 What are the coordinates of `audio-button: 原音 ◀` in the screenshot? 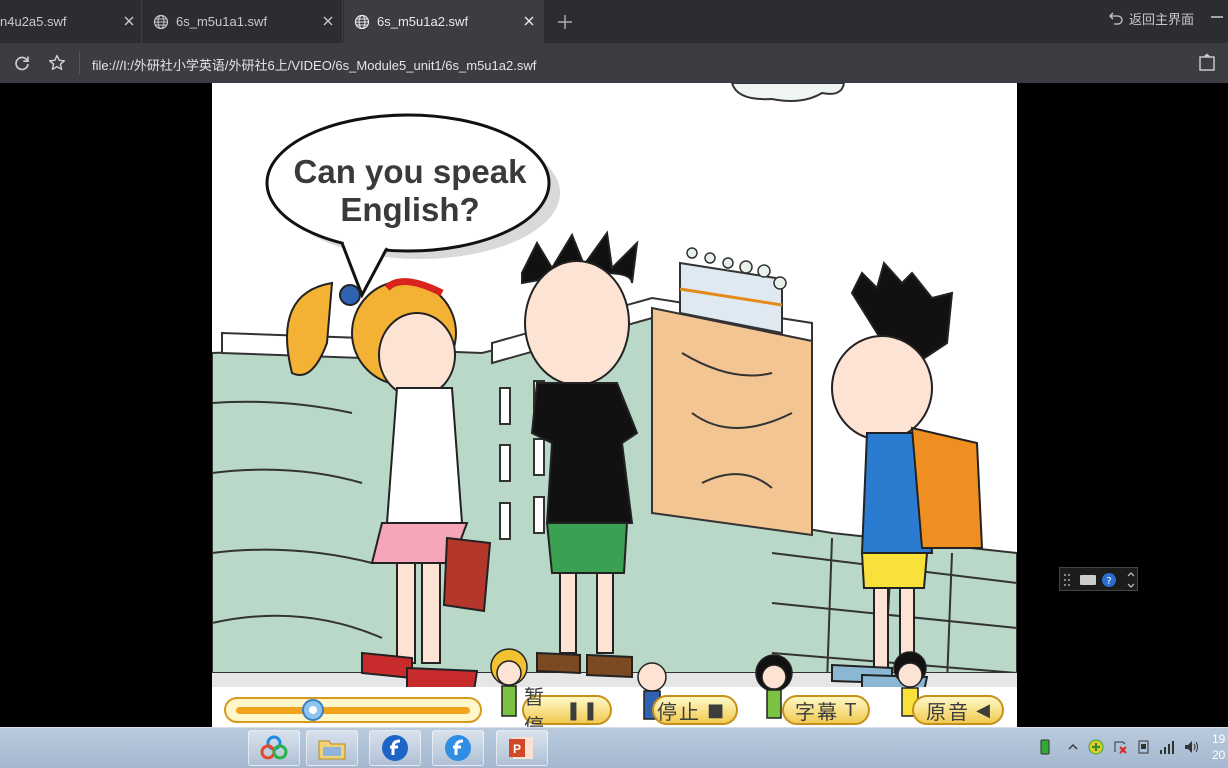 It's located at (958, 710).